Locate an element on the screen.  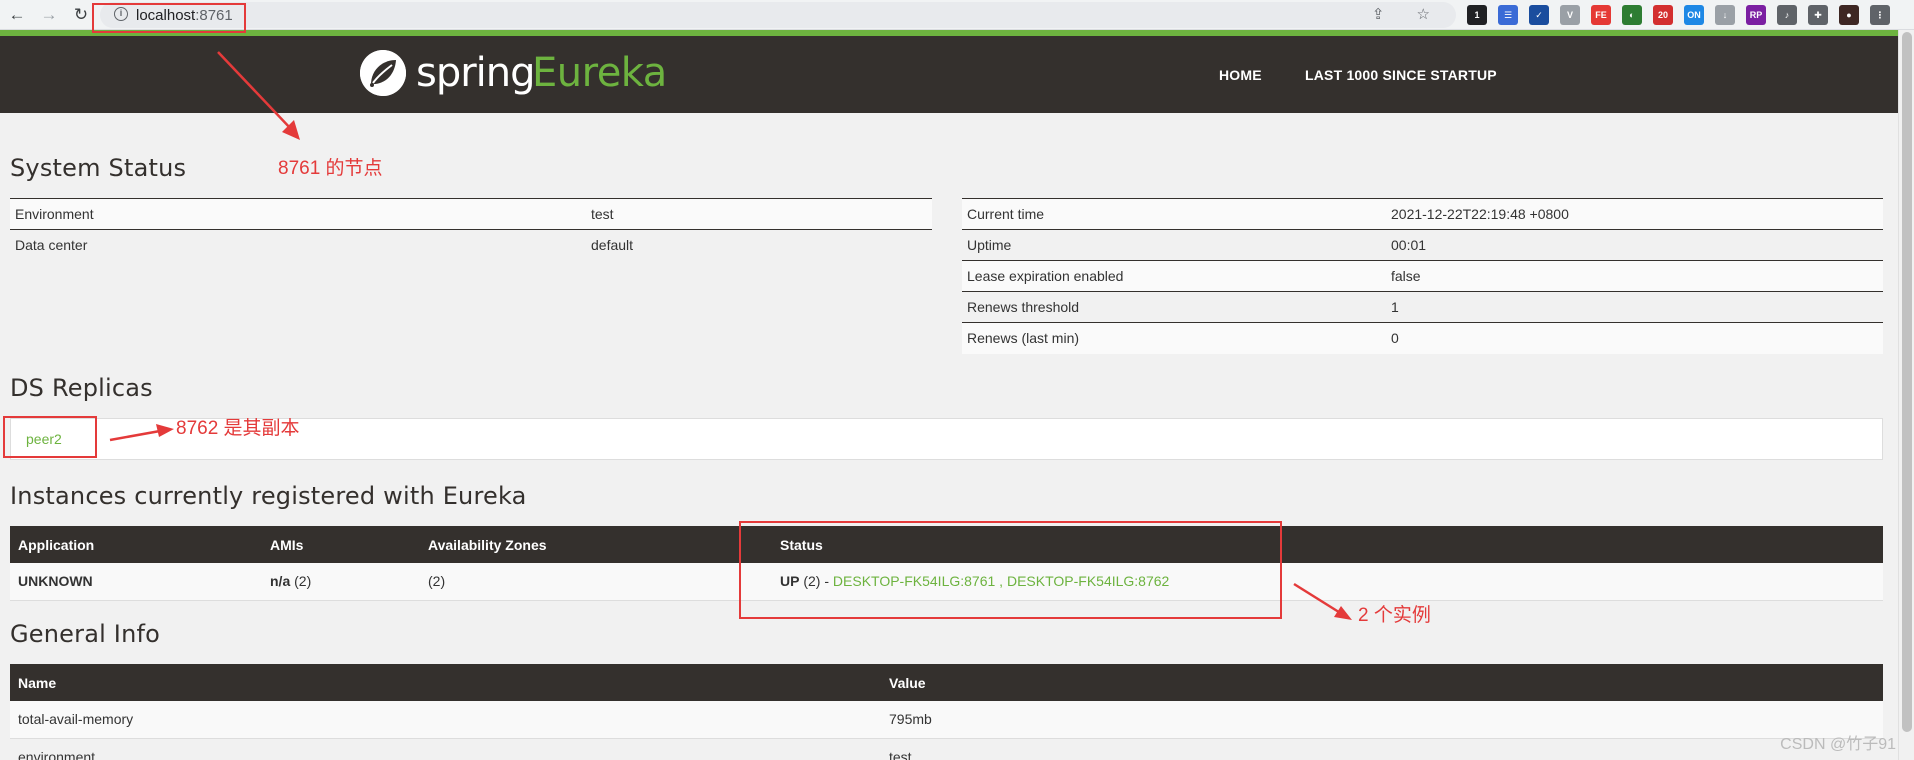
lease-key: Lease expiration enabled is located at coordinates (1174, 276).